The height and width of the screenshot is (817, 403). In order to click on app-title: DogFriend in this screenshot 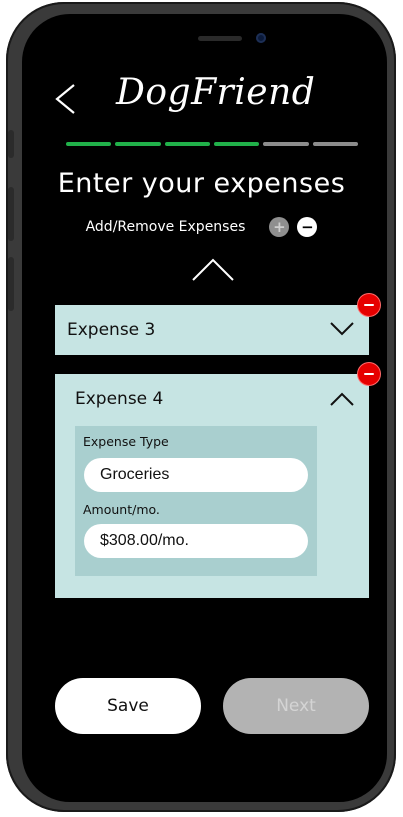, I will do `click(216, 92)`.